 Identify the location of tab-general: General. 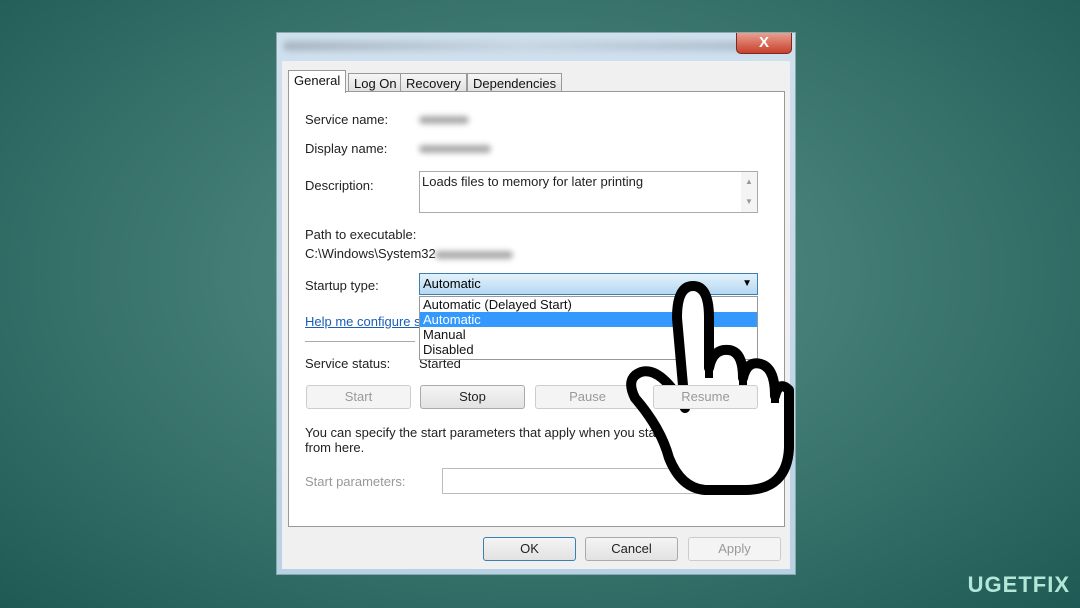
(317, 81).